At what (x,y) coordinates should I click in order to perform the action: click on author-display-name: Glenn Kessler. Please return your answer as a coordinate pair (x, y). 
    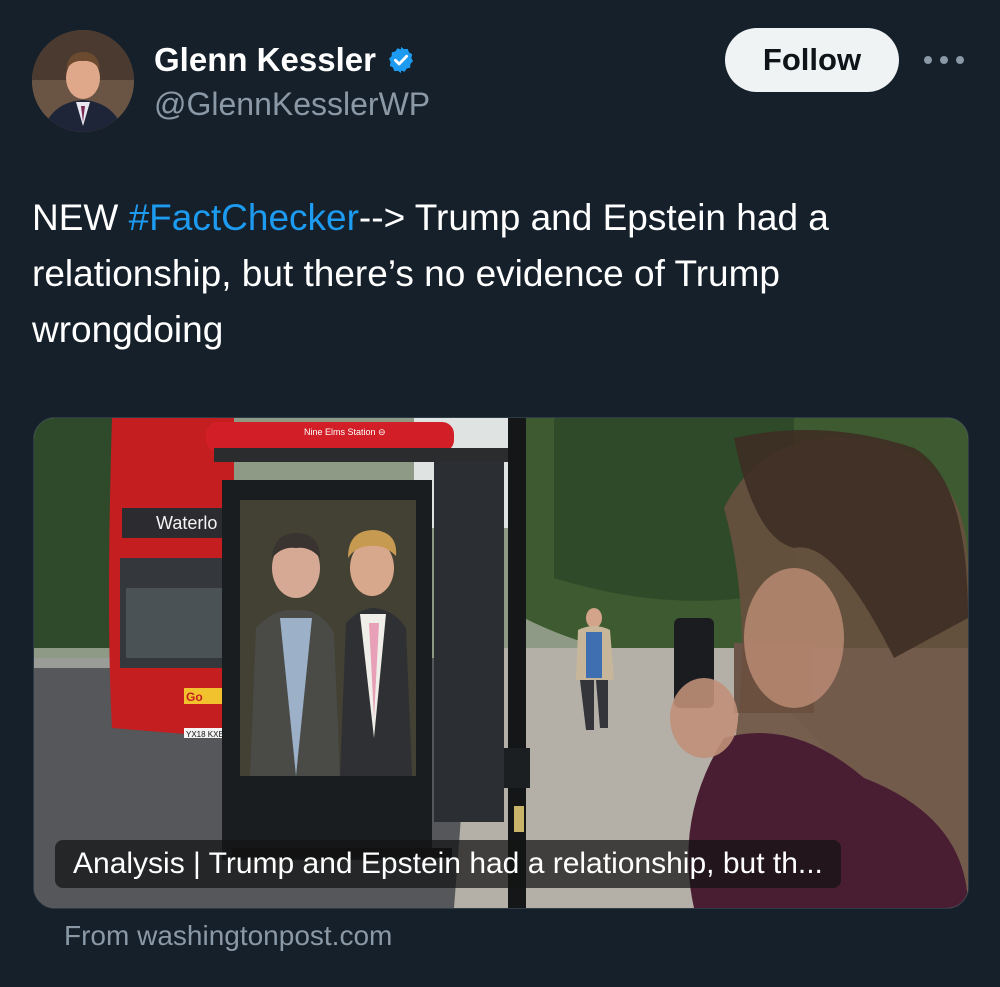
    Looking at the image, I should click on (285, 60).